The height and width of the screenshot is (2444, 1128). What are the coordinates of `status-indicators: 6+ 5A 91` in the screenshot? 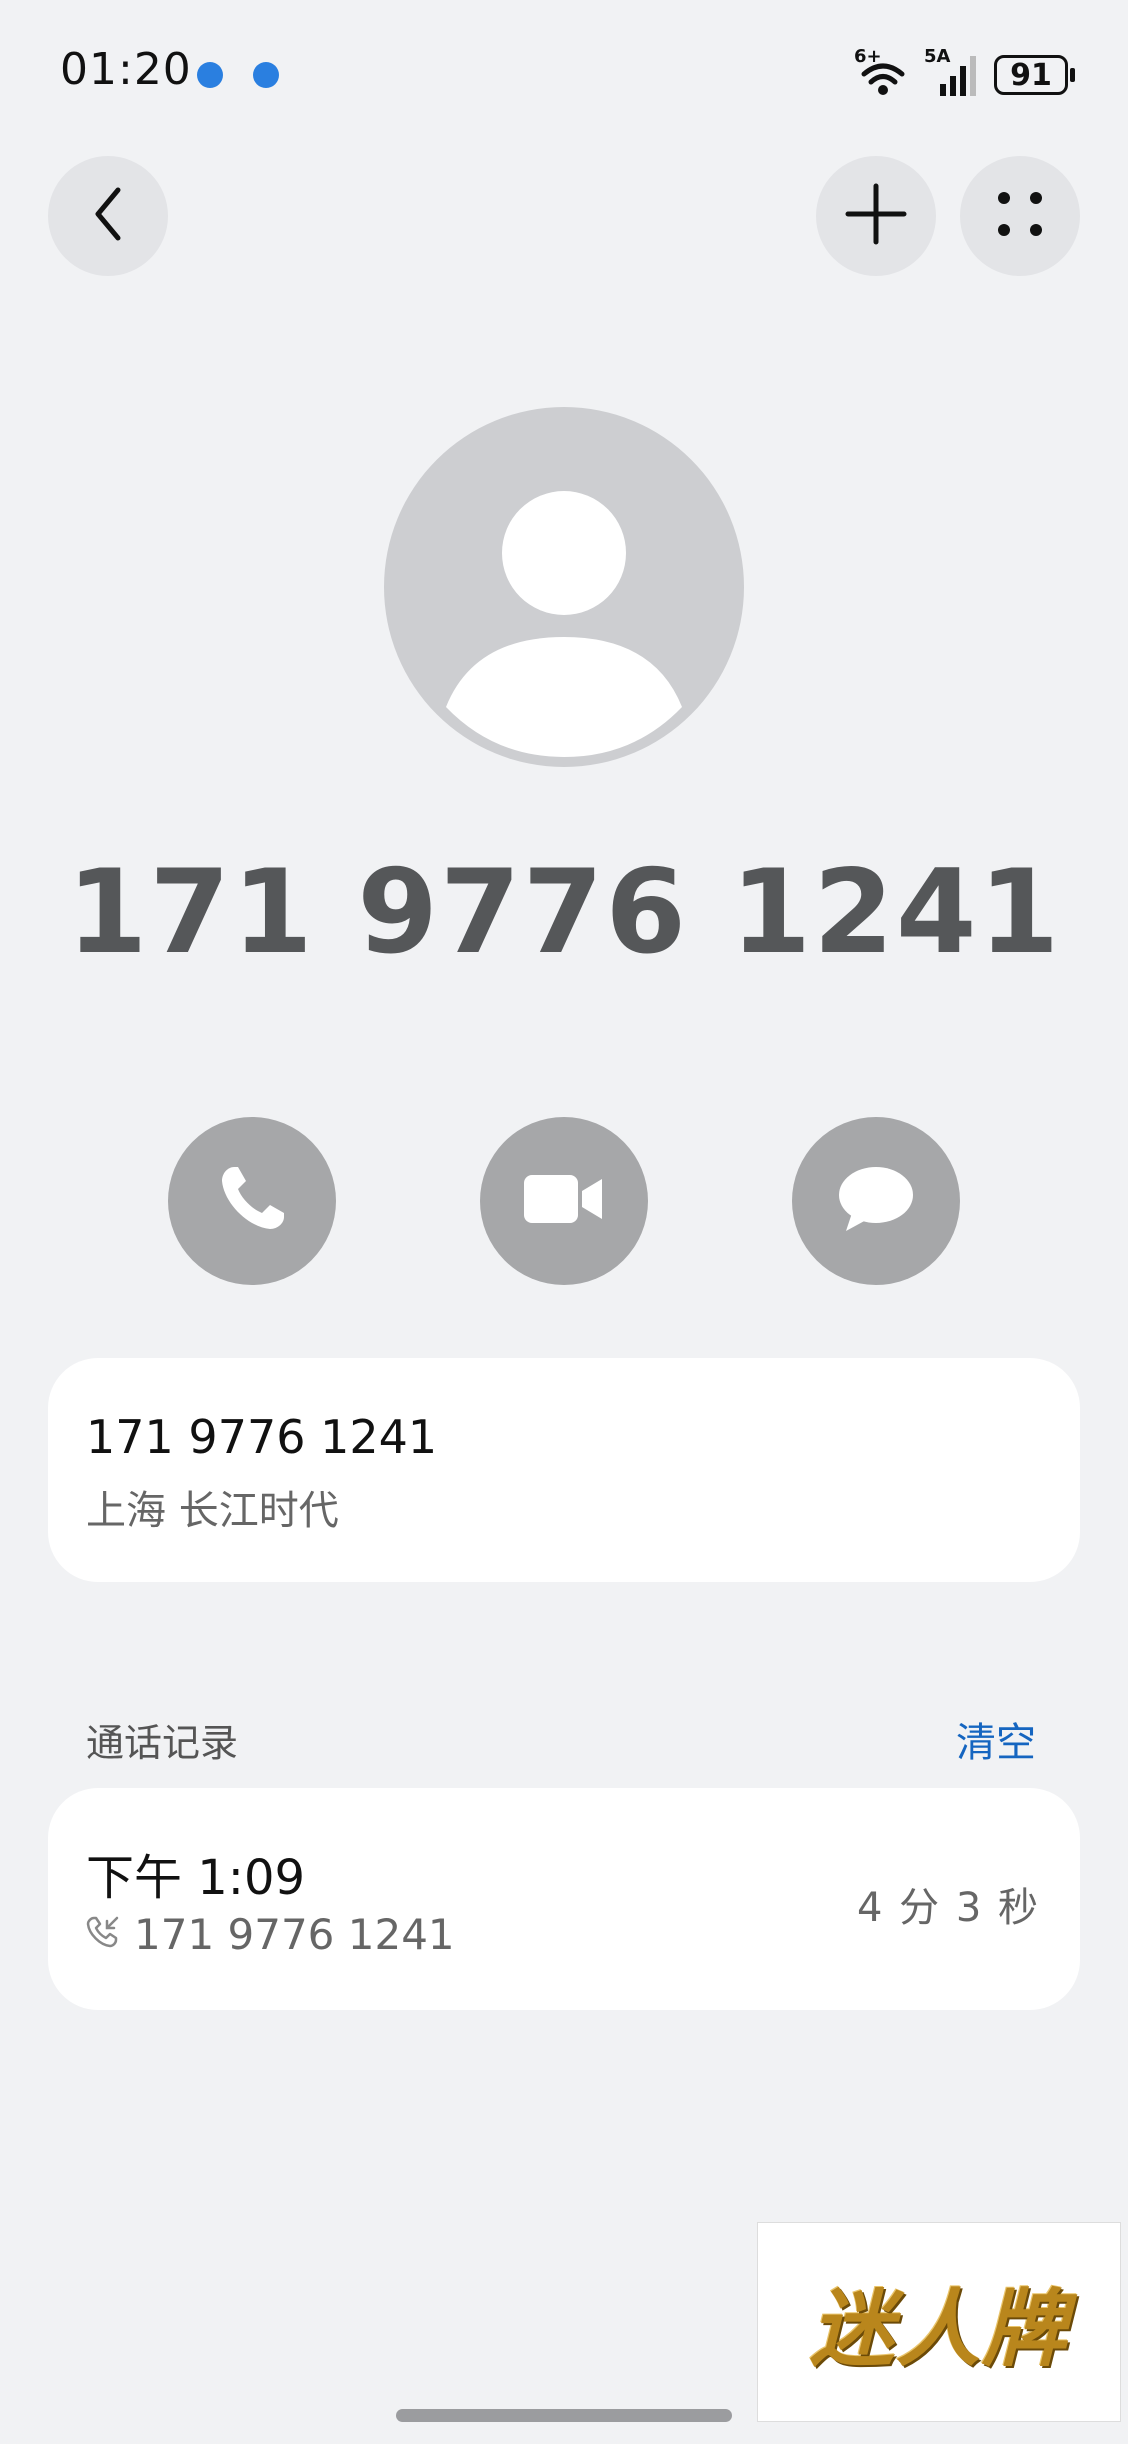 It's located at (964, 74).